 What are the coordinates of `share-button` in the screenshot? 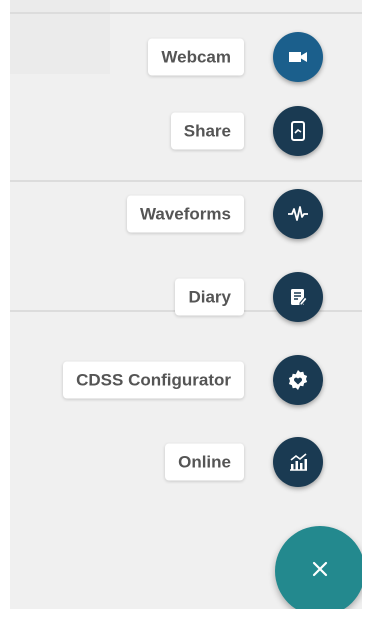 It's located at (298, 131).